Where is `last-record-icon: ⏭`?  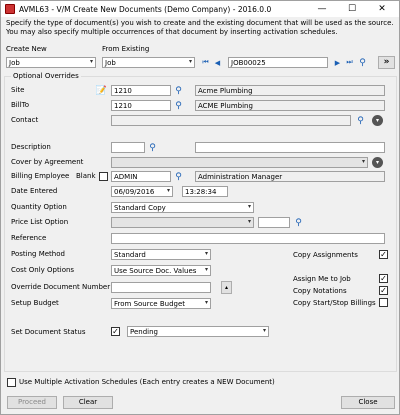
last-record-icon: ⏭ is located at coordinates (349, 62).